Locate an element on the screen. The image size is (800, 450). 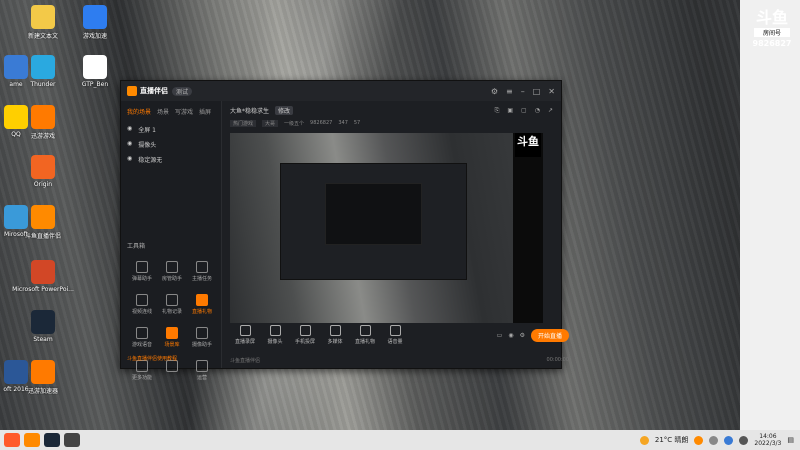
desktop-icon: 迅游游戏 is located at coordinates (43, 122).